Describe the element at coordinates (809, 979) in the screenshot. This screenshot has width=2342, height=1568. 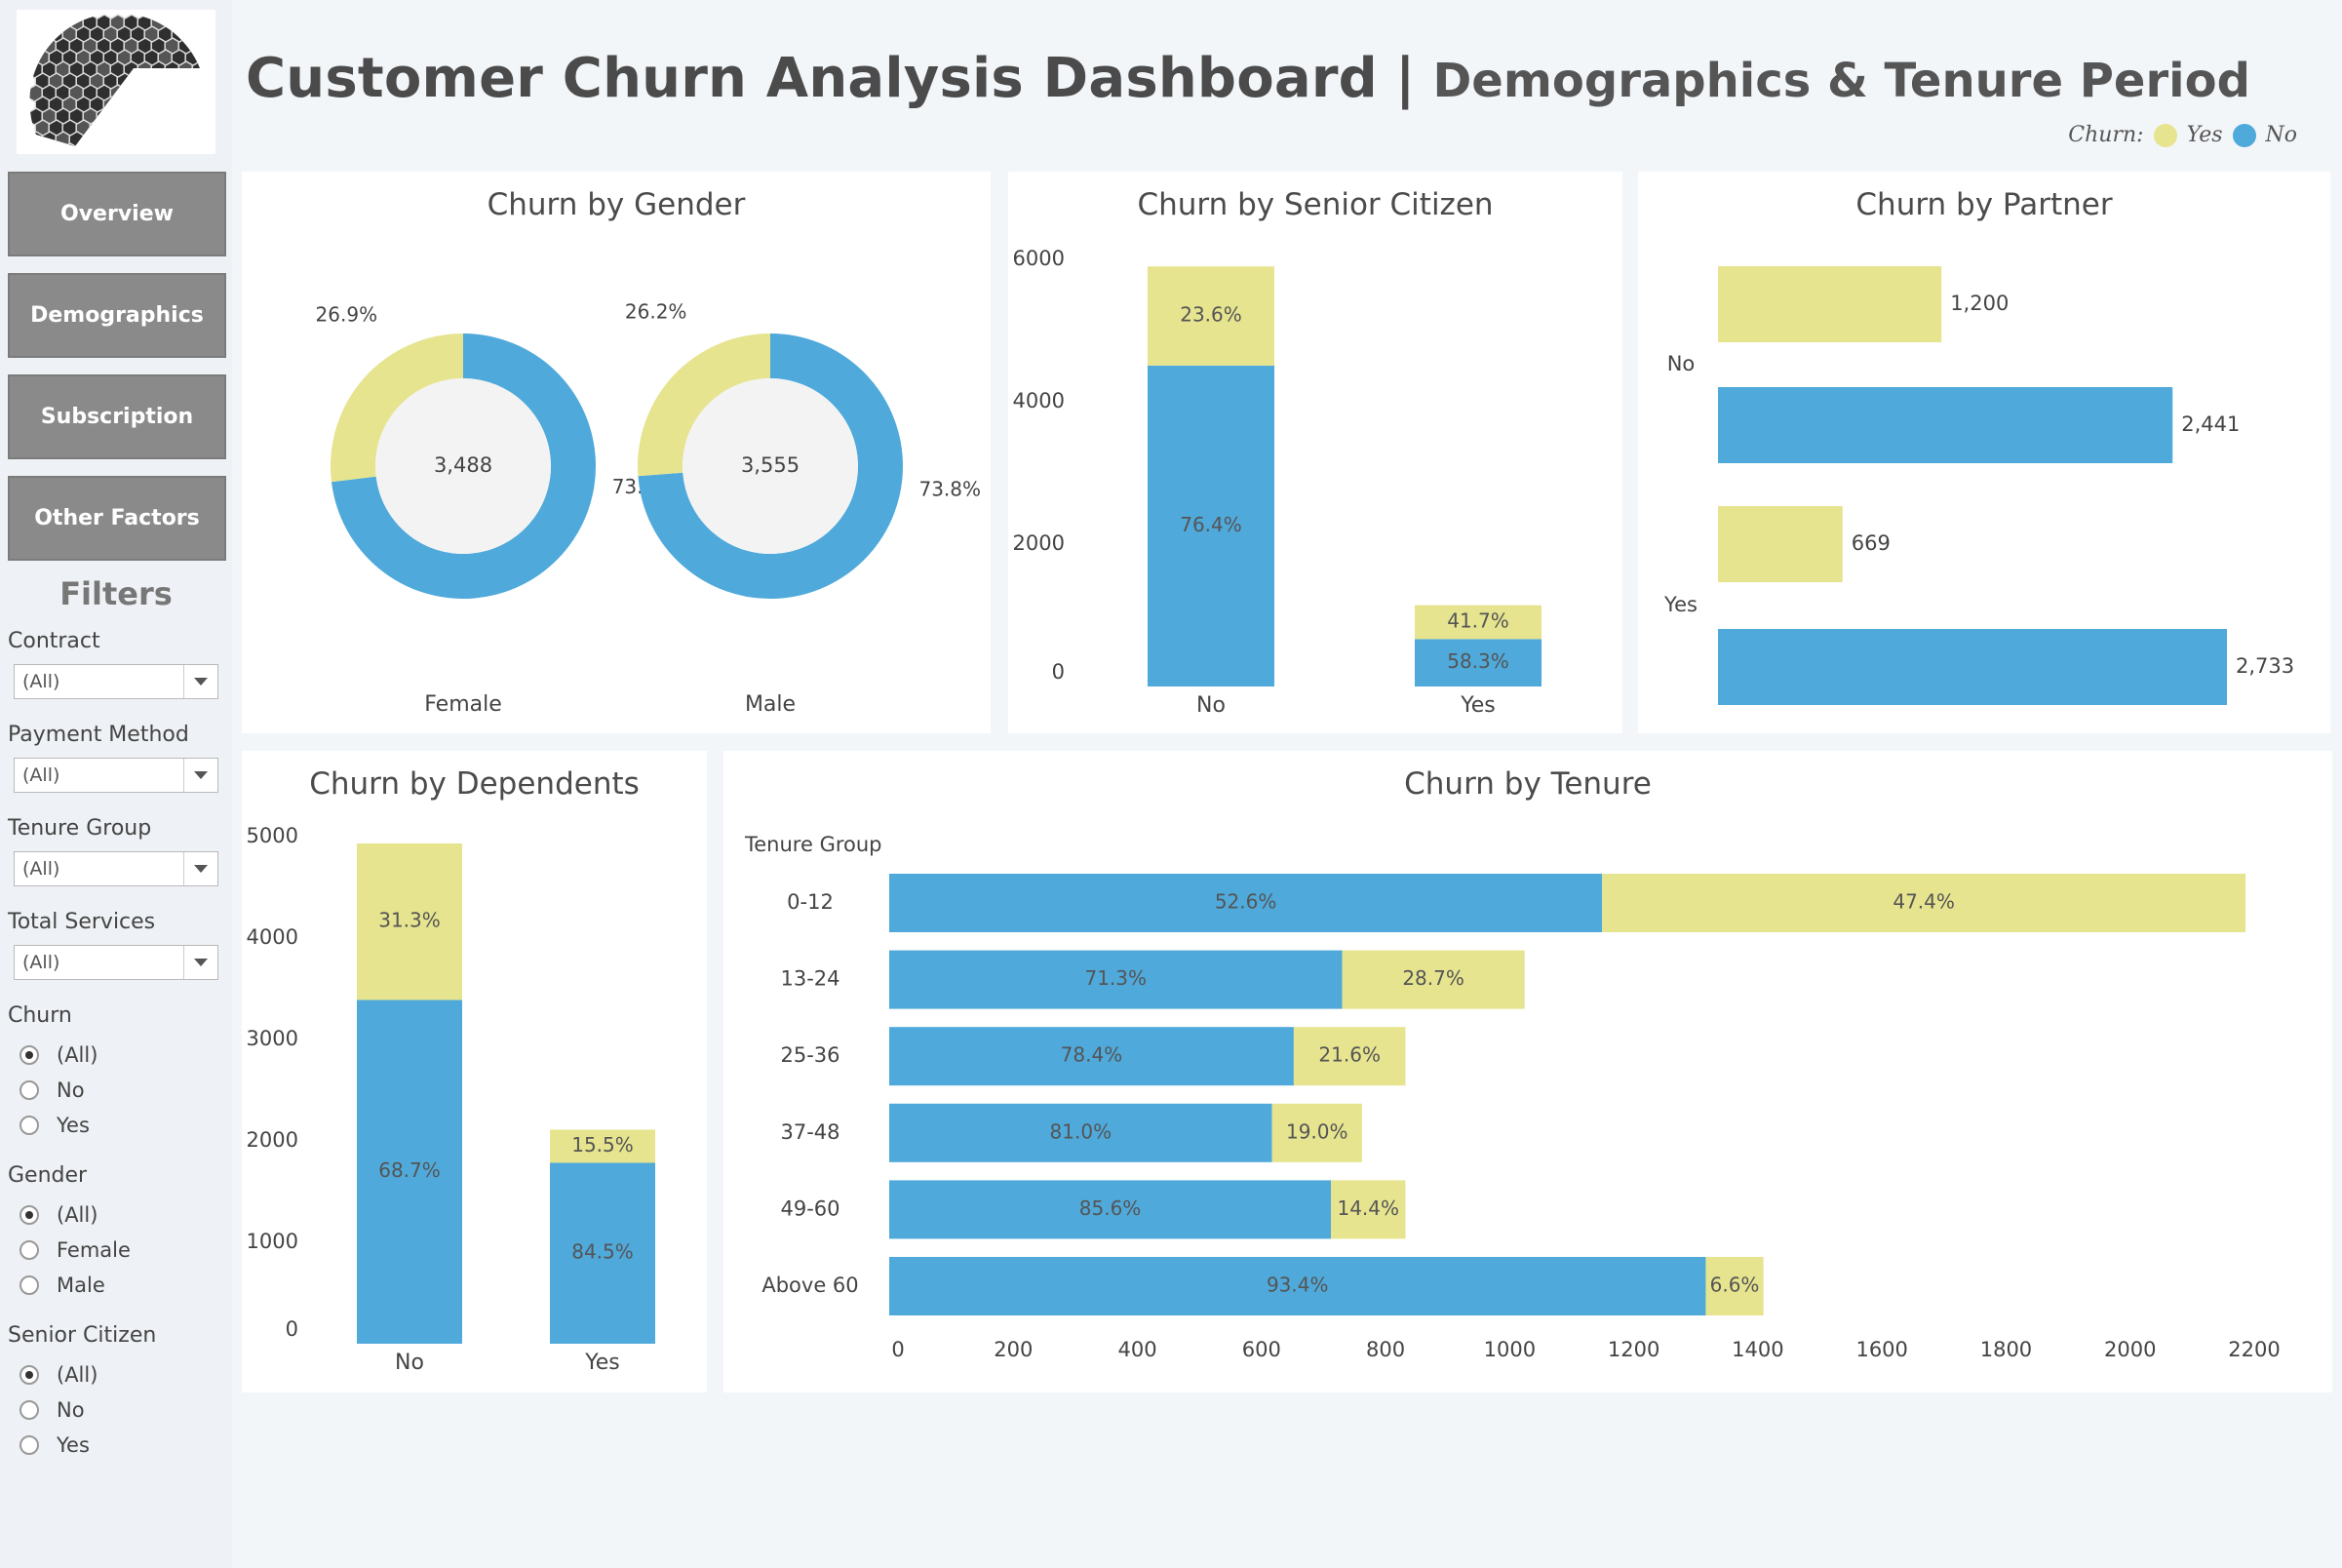
I see `y-axis-category-label: 13-24` at that location.